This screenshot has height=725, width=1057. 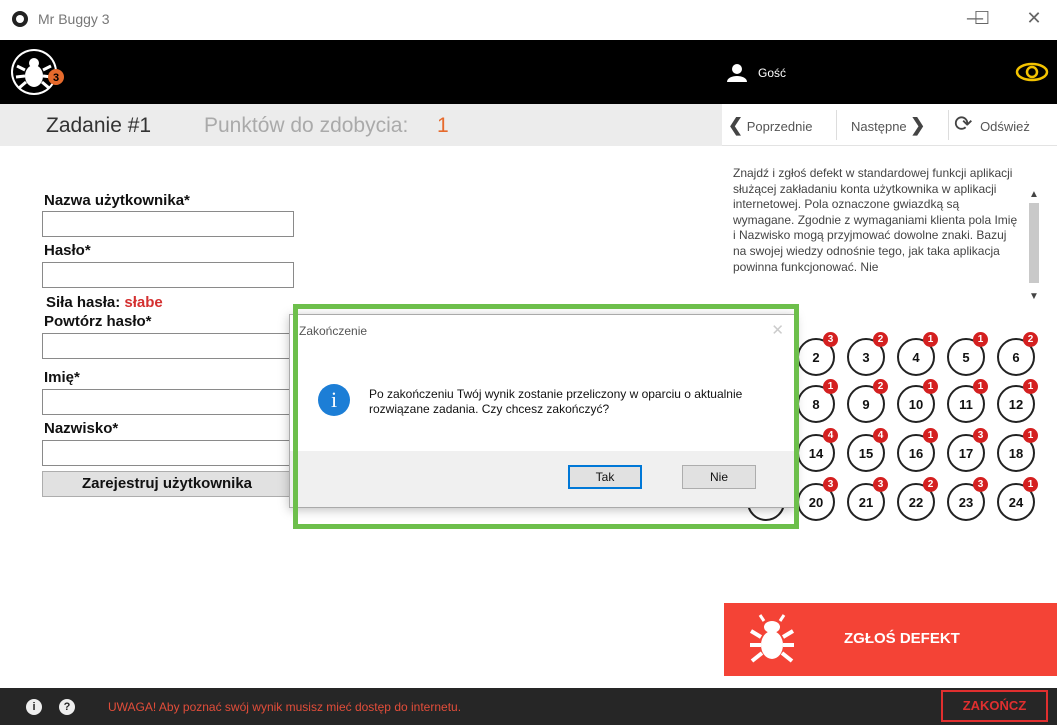 What do you see at coordinates (1034, 296) in the screenshot?
I see `scroll-down-icon: ▼` at bounding box center [1034, 296].